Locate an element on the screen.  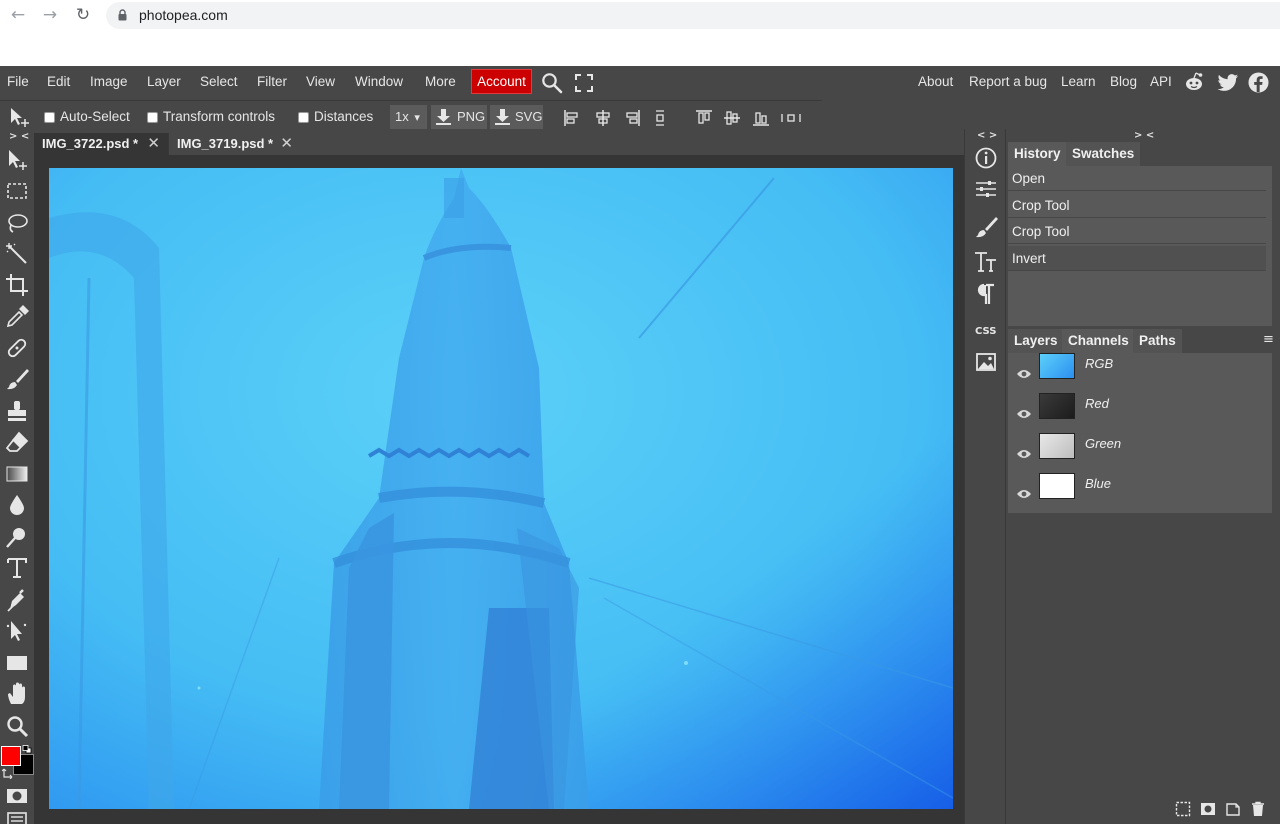
brush-settings-icon is located at coordinates (986, 227).